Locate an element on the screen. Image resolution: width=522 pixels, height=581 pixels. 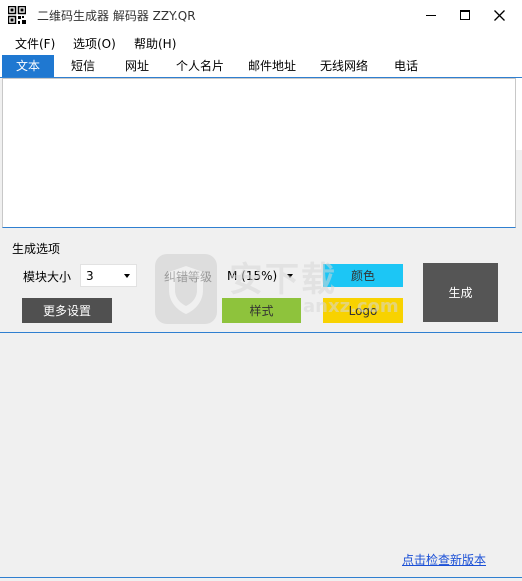
module-size-value: 3 is located at coordinates (90, 276).